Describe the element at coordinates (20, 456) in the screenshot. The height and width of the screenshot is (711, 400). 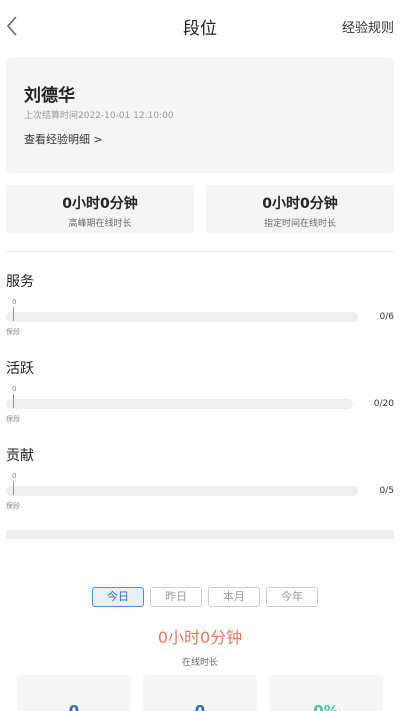
I see `section-title: 贡献` at that location.